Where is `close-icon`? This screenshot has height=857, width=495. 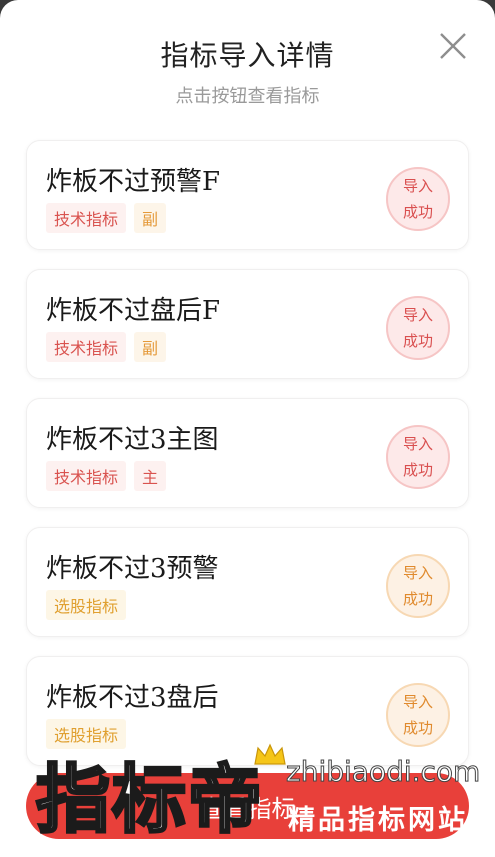
close-icon is located at coordinates (453, 46).